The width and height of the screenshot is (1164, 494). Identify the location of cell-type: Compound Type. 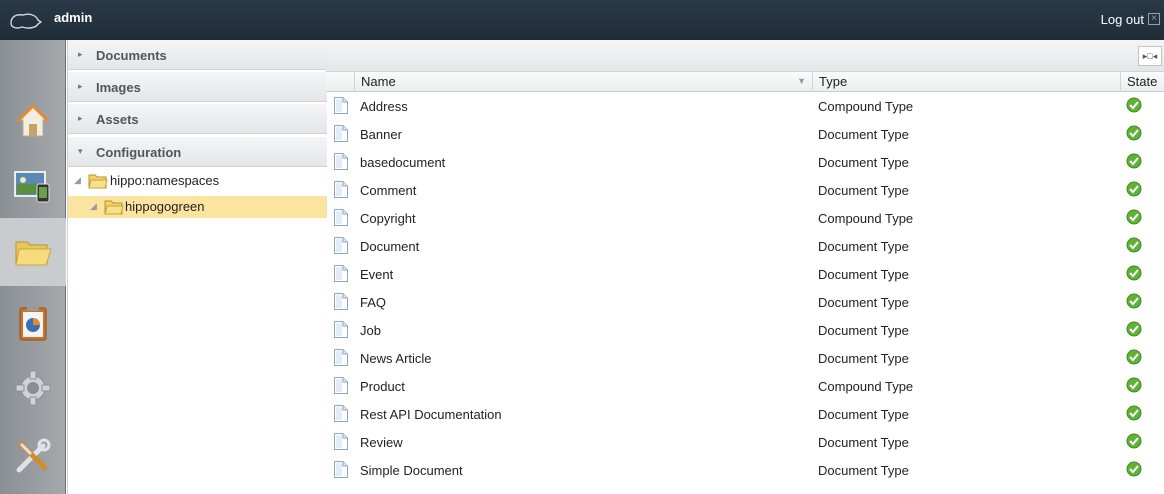
(866, 218).